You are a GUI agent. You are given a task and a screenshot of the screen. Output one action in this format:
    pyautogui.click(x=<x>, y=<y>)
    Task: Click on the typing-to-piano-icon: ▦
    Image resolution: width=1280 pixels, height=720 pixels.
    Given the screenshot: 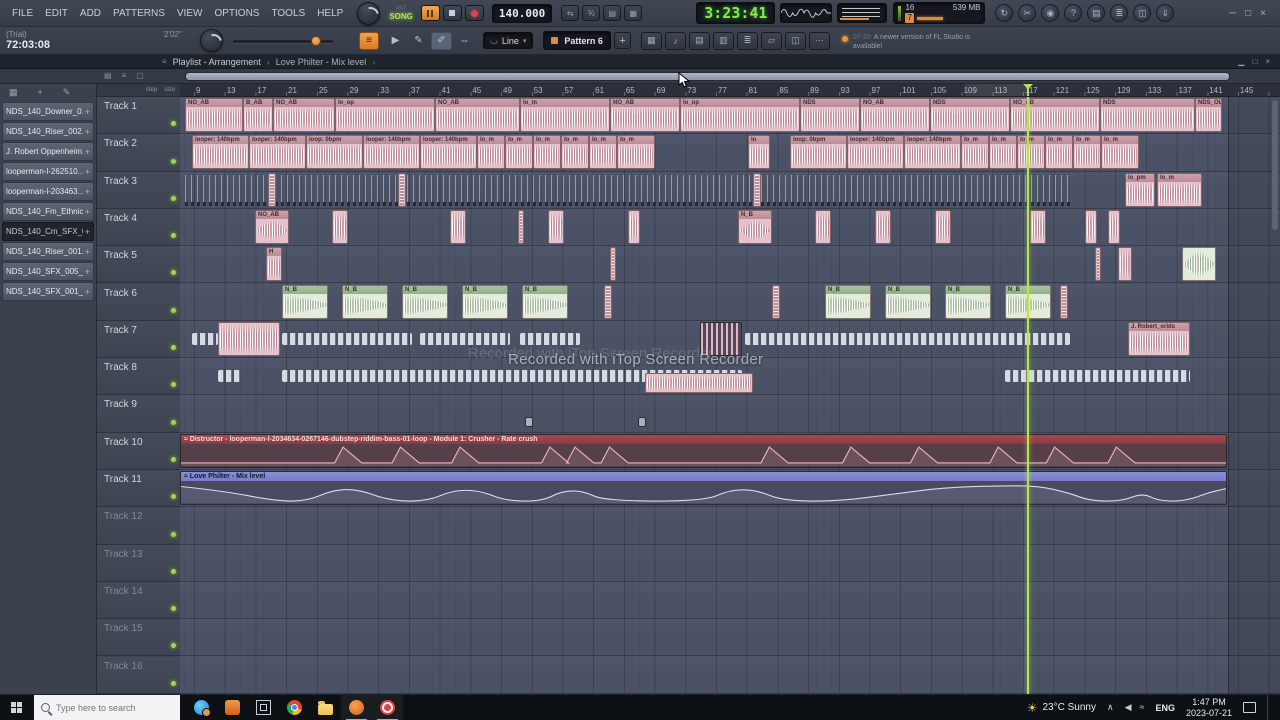 What is the action you would take?
    pyautogui.click(x=633, y=13)
    